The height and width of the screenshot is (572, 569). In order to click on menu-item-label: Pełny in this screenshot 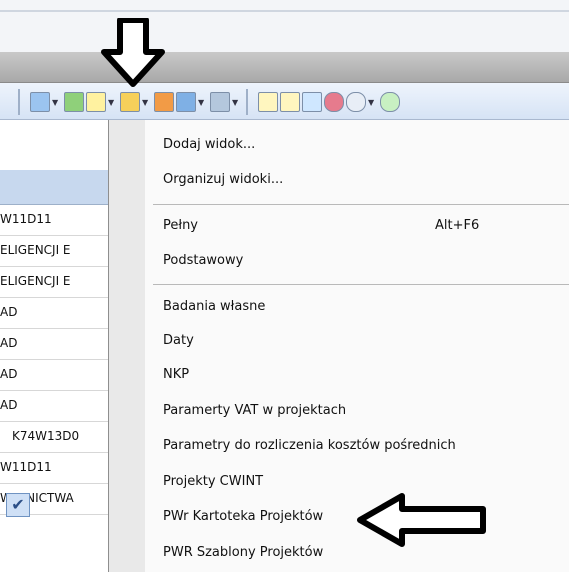, I will do `click(181, 225)`.